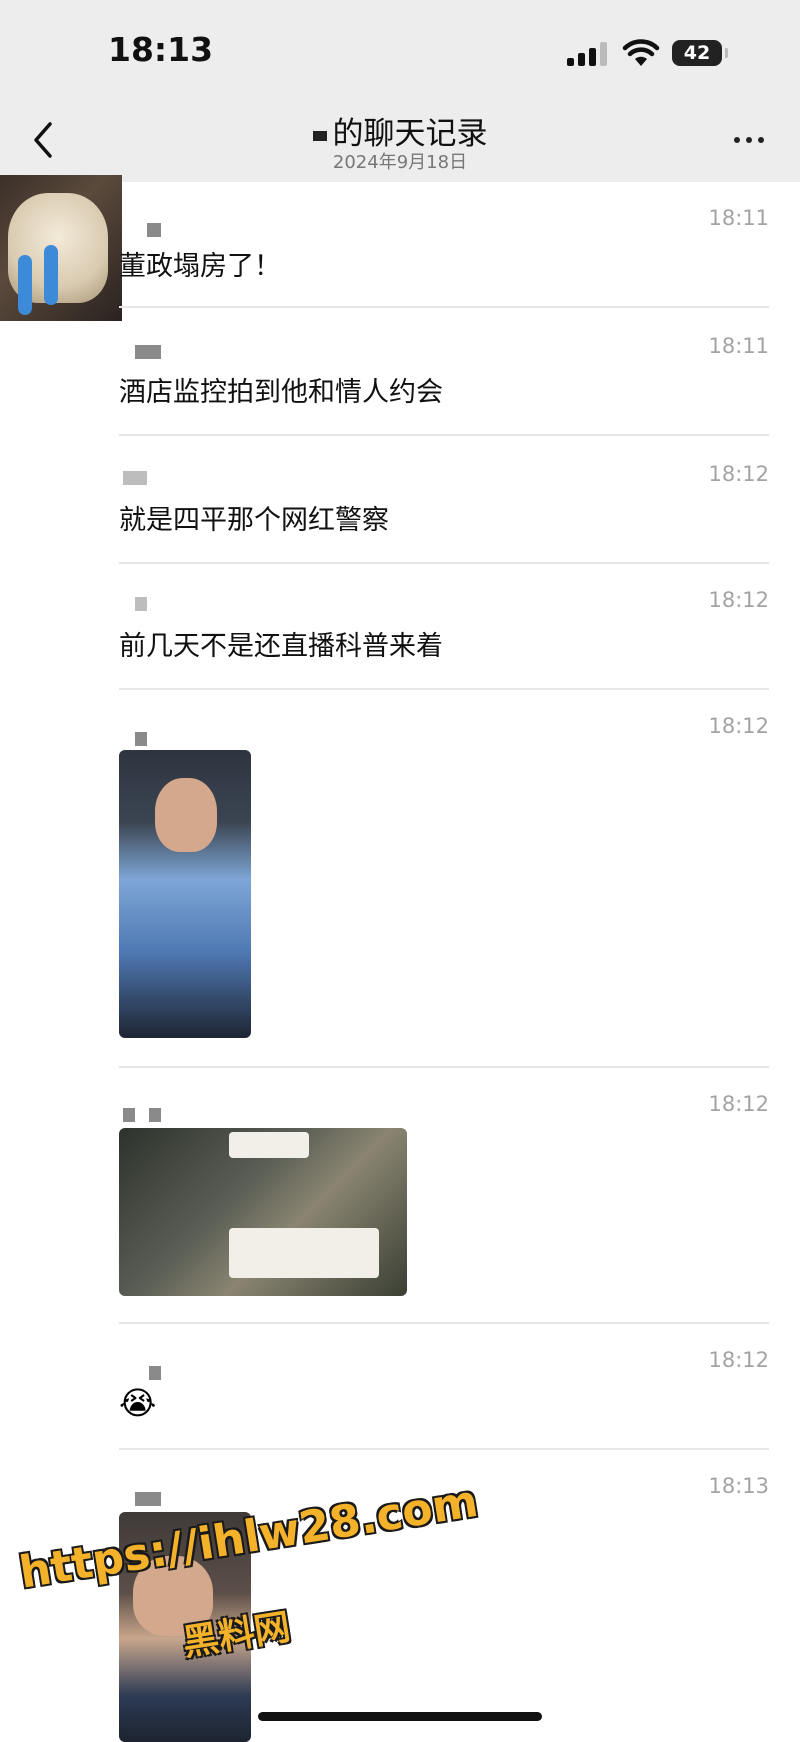  I want to click on image-bed, so click(304, 1253).